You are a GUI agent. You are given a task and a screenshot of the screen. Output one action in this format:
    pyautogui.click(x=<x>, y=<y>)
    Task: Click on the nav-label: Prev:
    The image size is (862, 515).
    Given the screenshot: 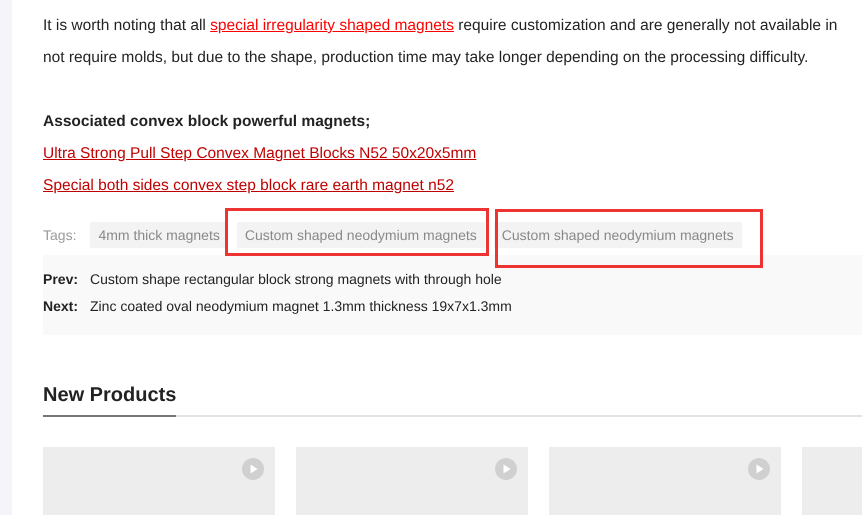 What is the action you would take?
    pyautogui.click(x=61, y=279)
    